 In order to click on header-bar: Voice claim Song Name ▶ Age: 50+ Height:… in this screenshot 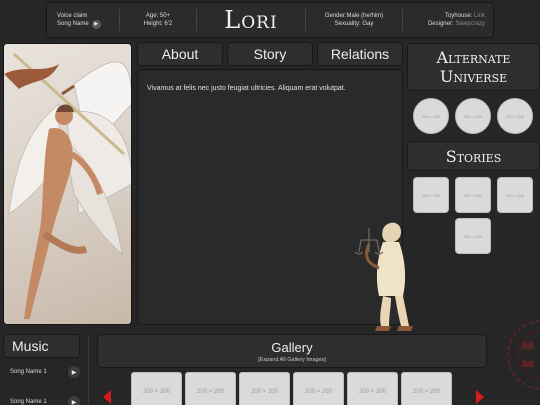, I will do `click(270, 20)`.